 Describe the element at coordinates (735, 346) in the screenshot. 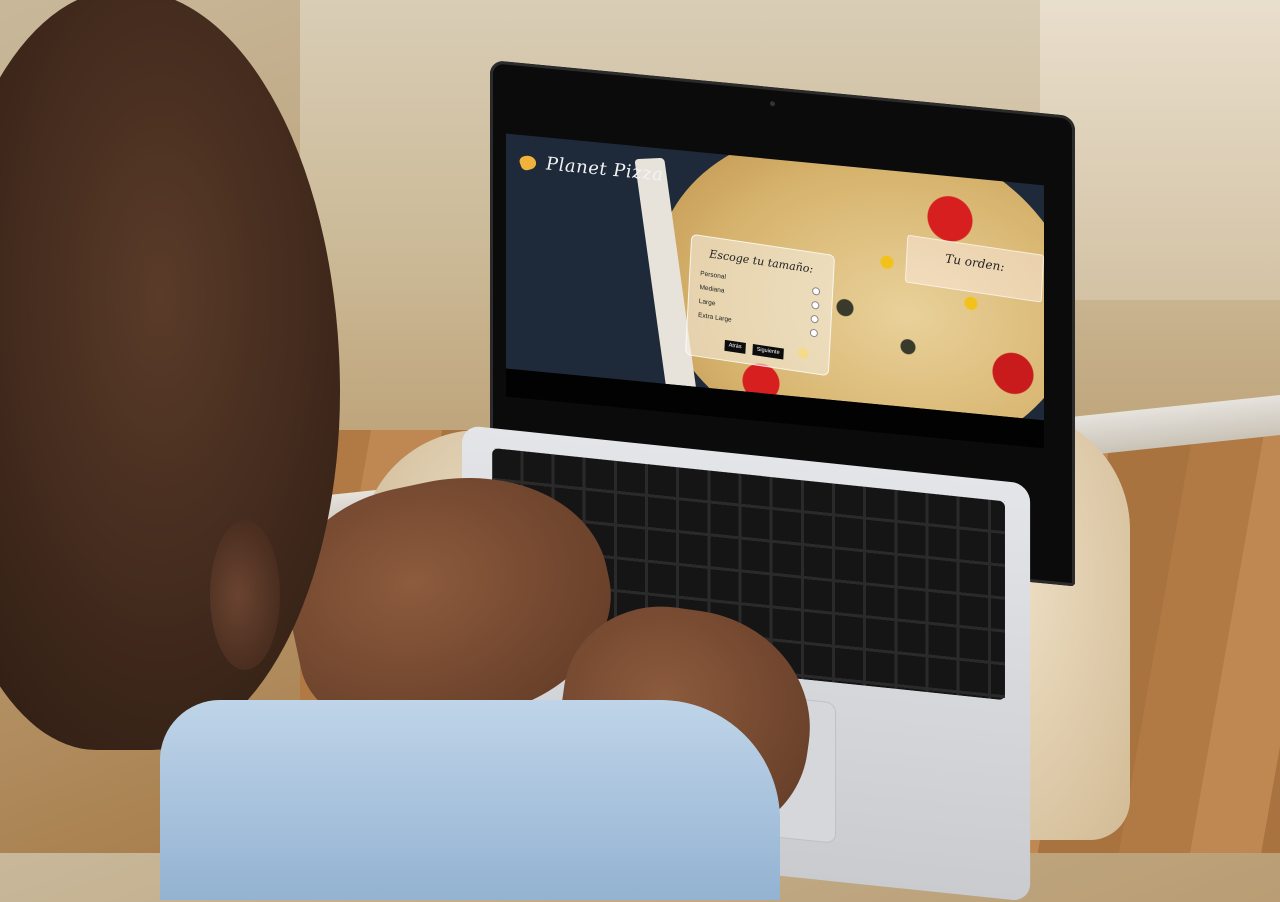

I see `back-button: Atrás` at that location.